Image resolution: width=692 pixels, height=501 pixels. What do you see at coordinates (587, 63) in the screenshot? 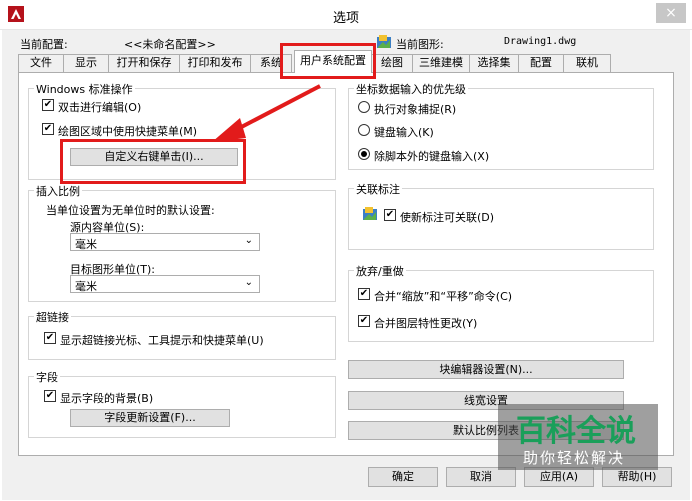
I see `tab-online: 联机` at bounding box center [587, 63].